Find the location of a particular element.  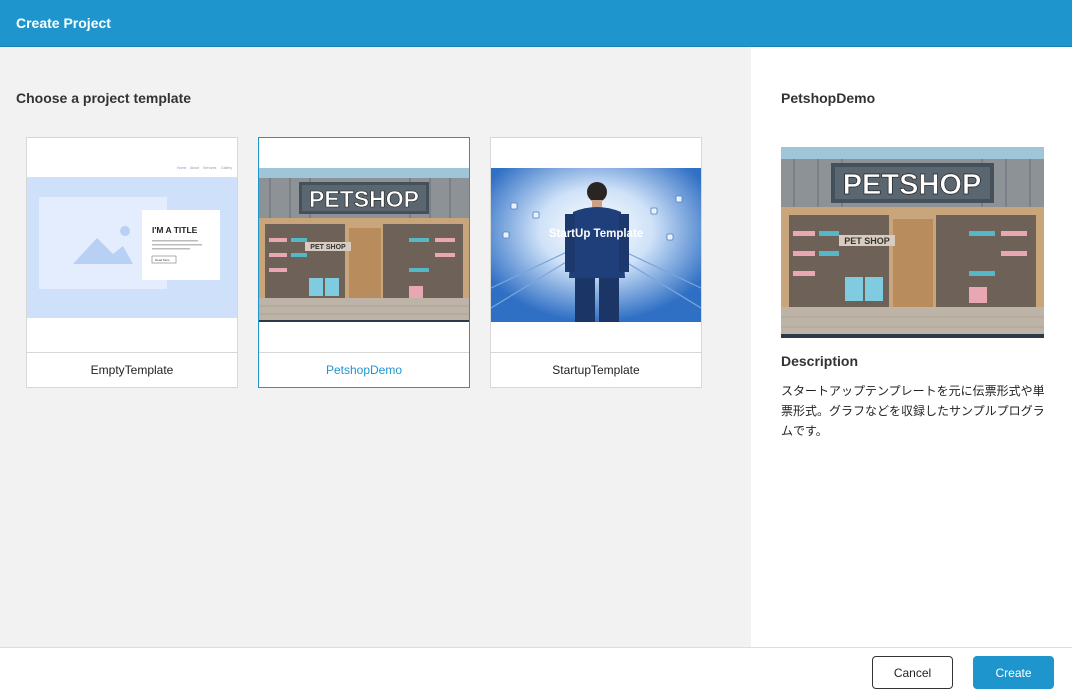

startup-title-text: StartUp Template is located at coordinates (596, 234).